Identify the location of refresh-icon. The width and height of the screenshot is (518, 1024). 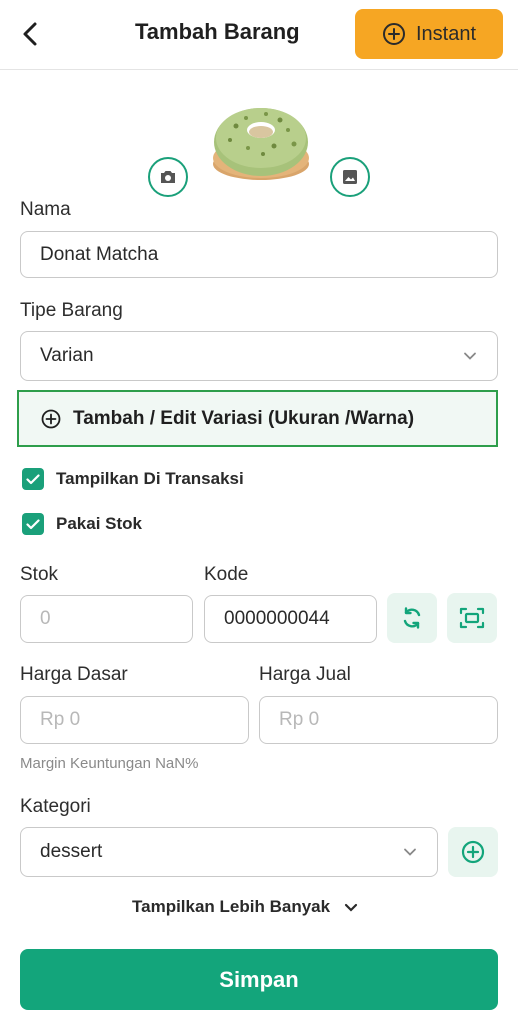
(412, 618).